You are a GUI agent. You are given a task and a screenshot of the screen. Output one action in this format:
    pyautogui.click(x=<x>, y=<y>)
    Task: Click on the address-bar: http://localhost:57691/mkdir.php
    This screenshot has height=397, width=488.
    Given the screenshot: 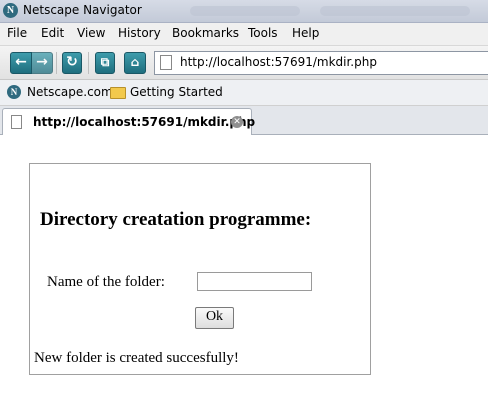 What is the action you would take?
    pyautogui.click(x=321, y=63)
    